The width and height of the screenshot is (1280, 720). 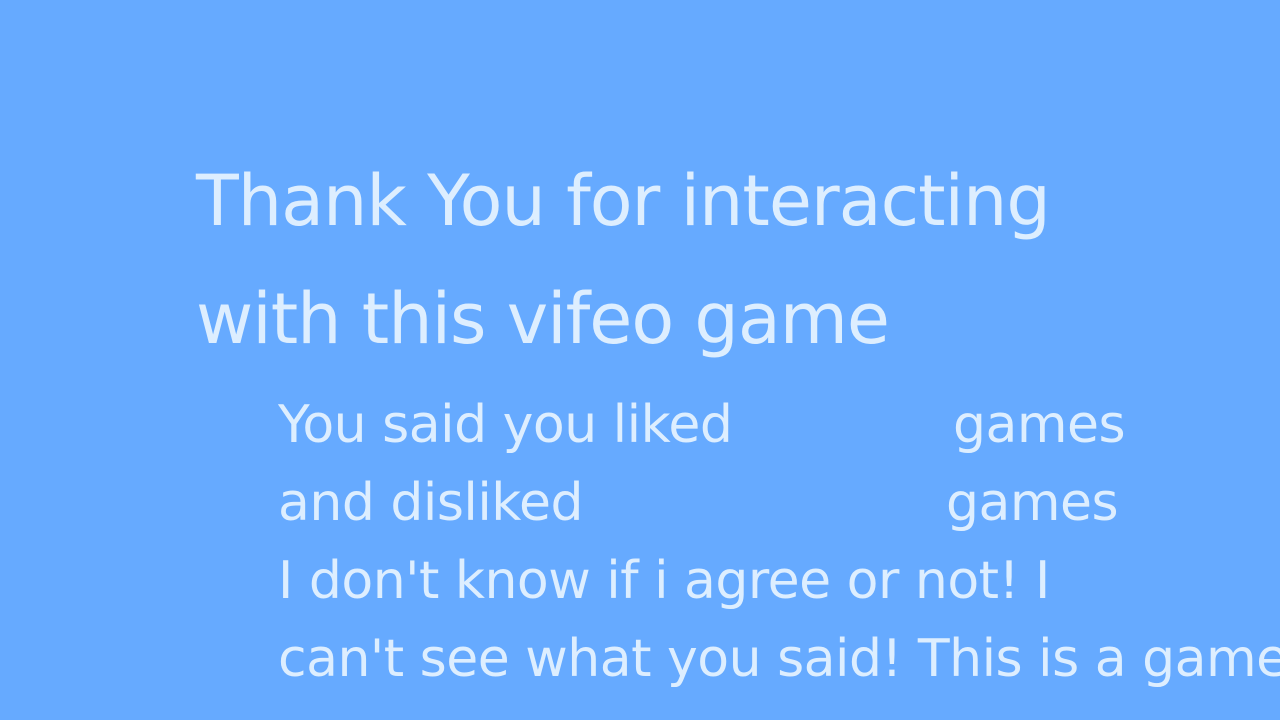 What do you see at coordinates (505, 425) in the screenshot?
I see `liked-games-prefix: You said you liked` at bounding box center [505, 425].